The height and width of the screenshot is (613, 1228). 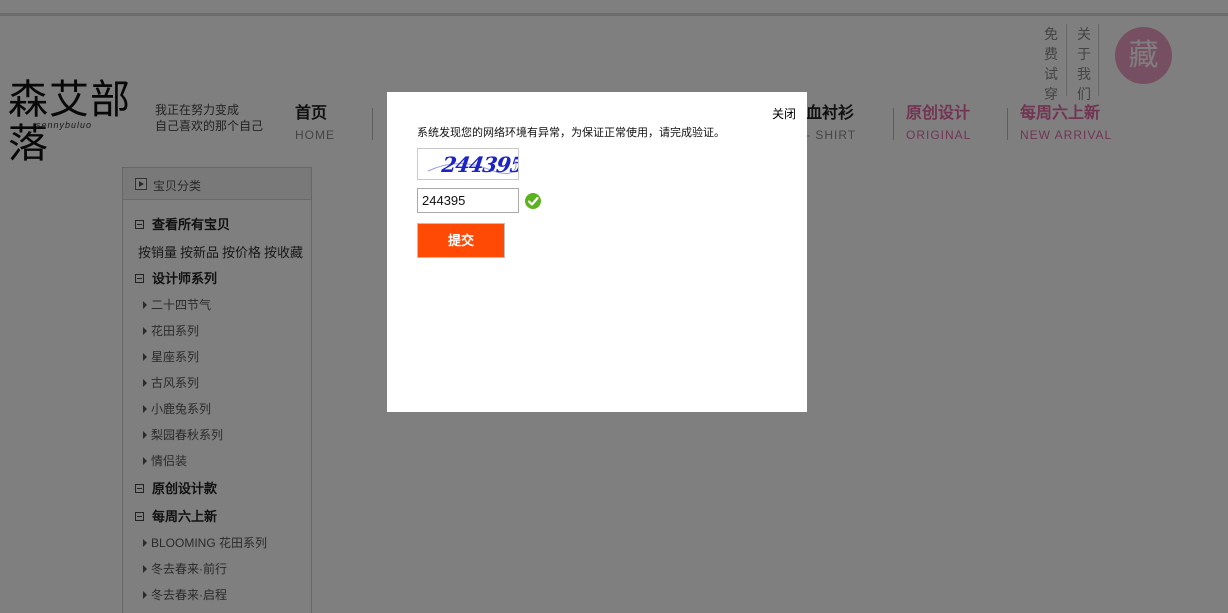 I want to click on captcha-image: 244395, so click(x=468, y=164).